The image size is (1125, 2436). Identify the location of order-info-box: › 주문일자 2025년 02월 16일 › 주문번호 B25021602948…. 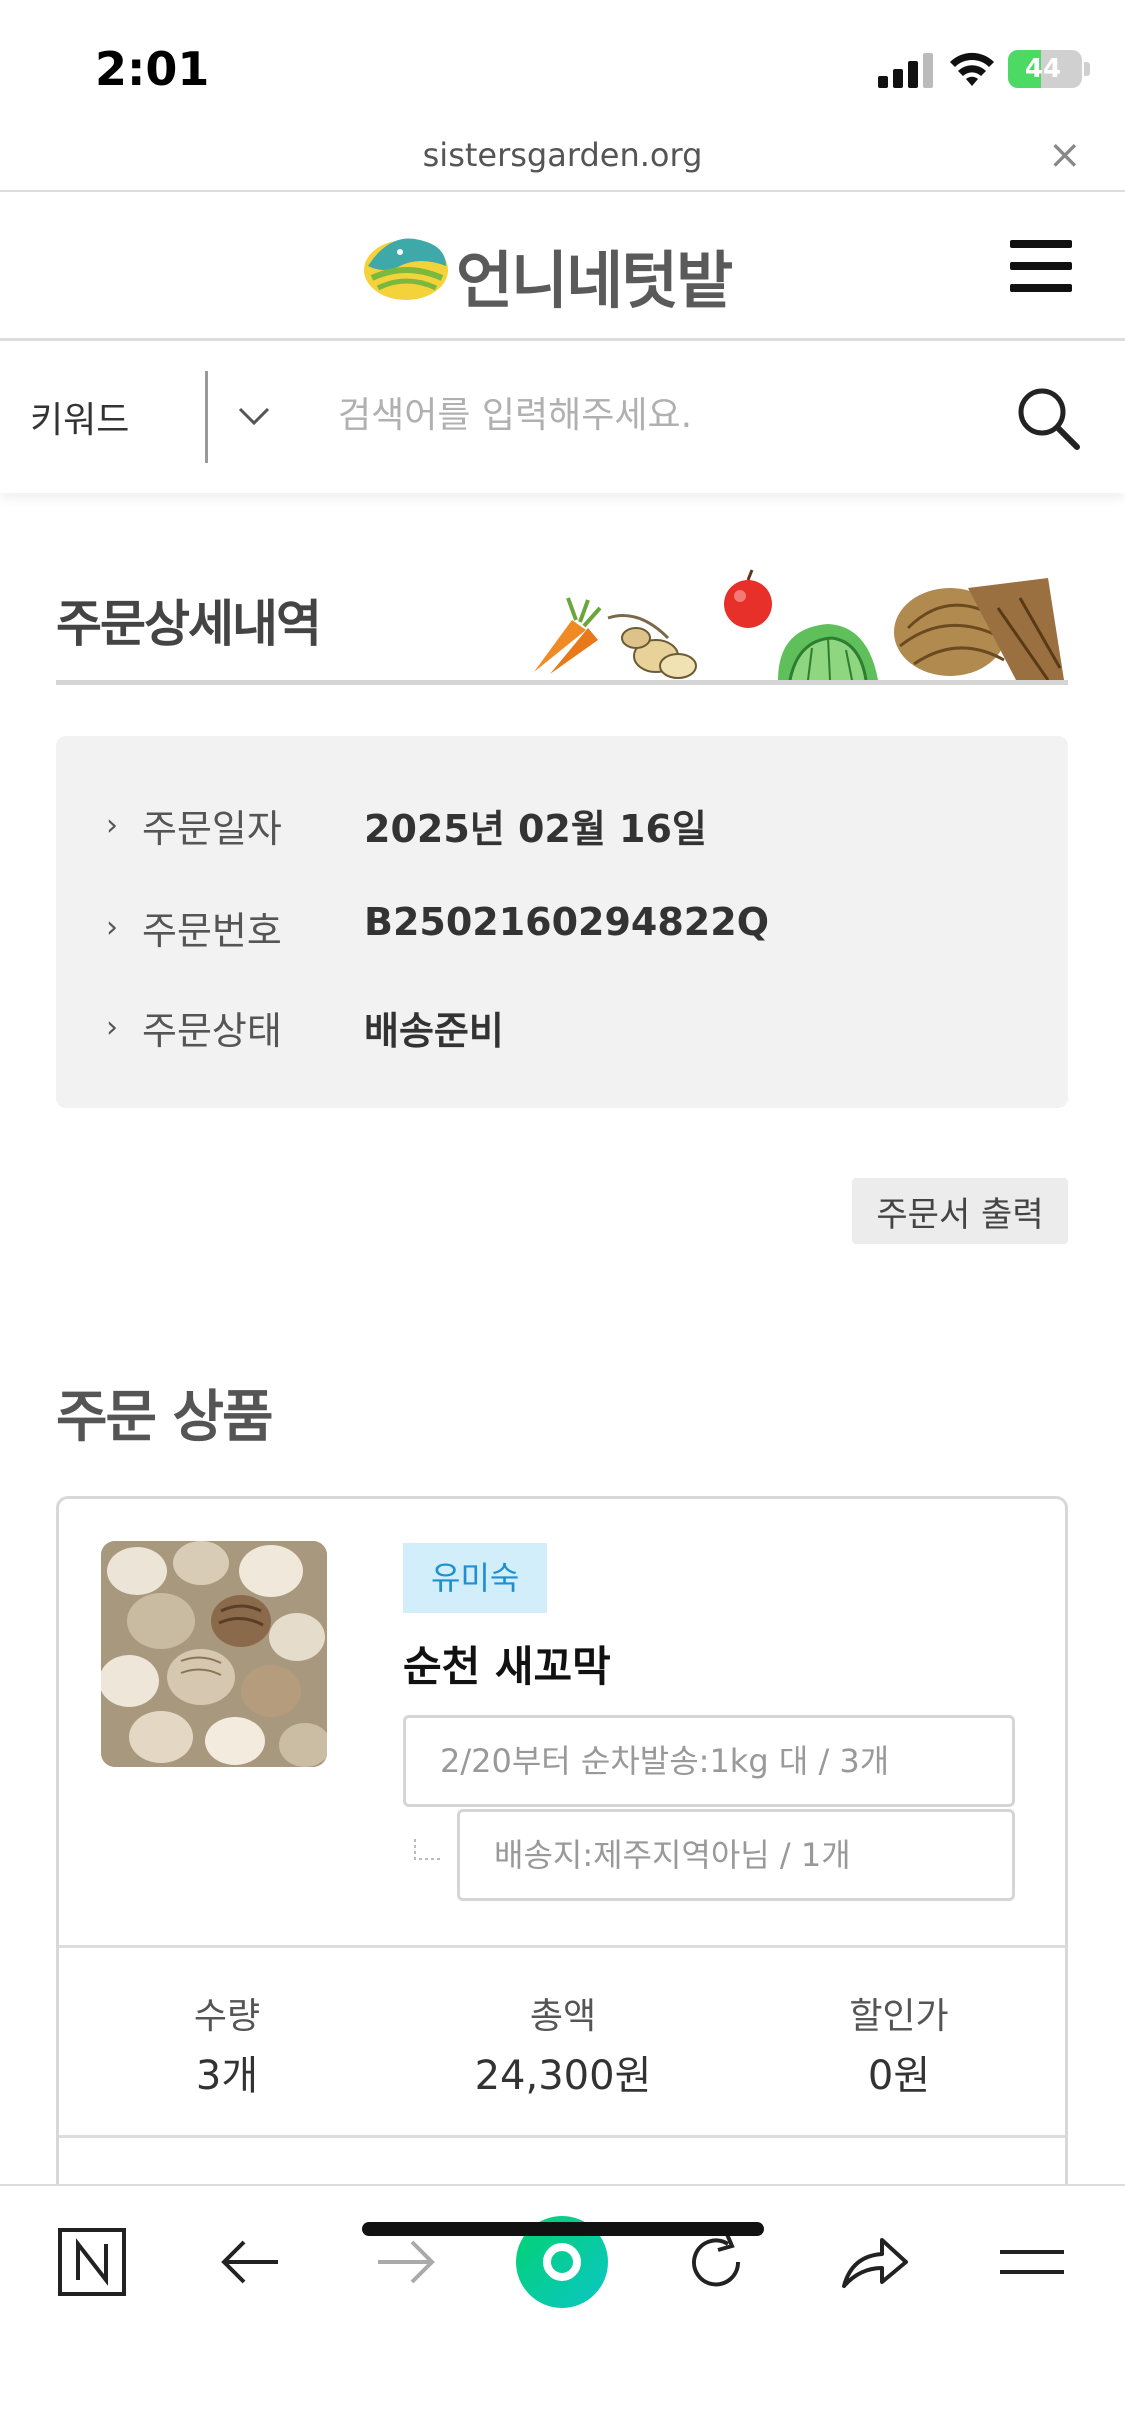
(562, 922).